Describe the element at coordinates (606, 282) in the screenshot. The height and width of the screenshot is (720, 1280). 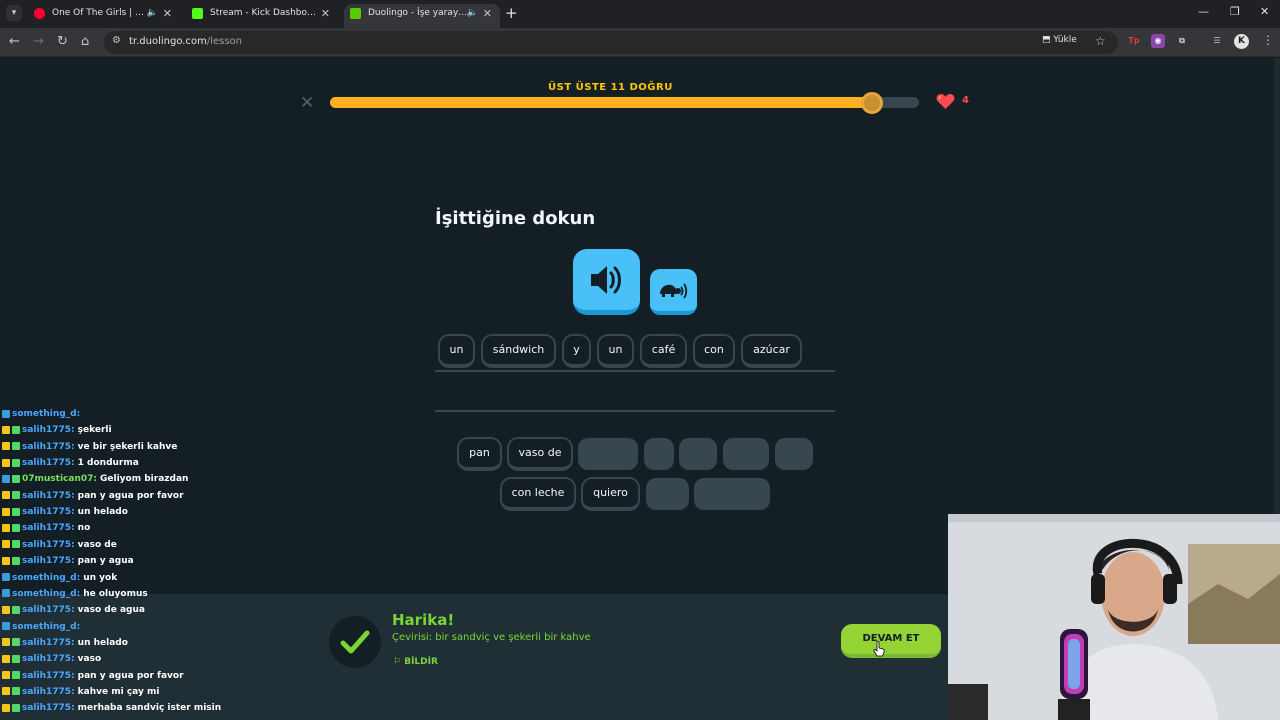
I see `play-audio-button` at that location.